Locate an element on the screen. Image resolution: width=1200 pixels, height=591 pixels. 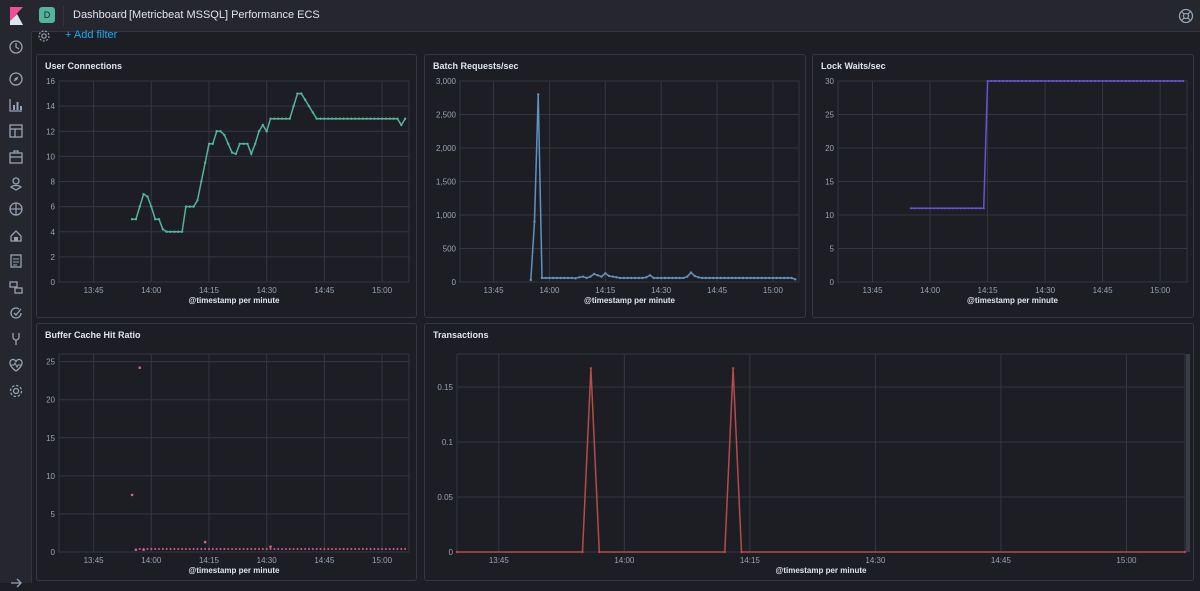
y-tick-label: 6 is located at coordinates (53, 207).